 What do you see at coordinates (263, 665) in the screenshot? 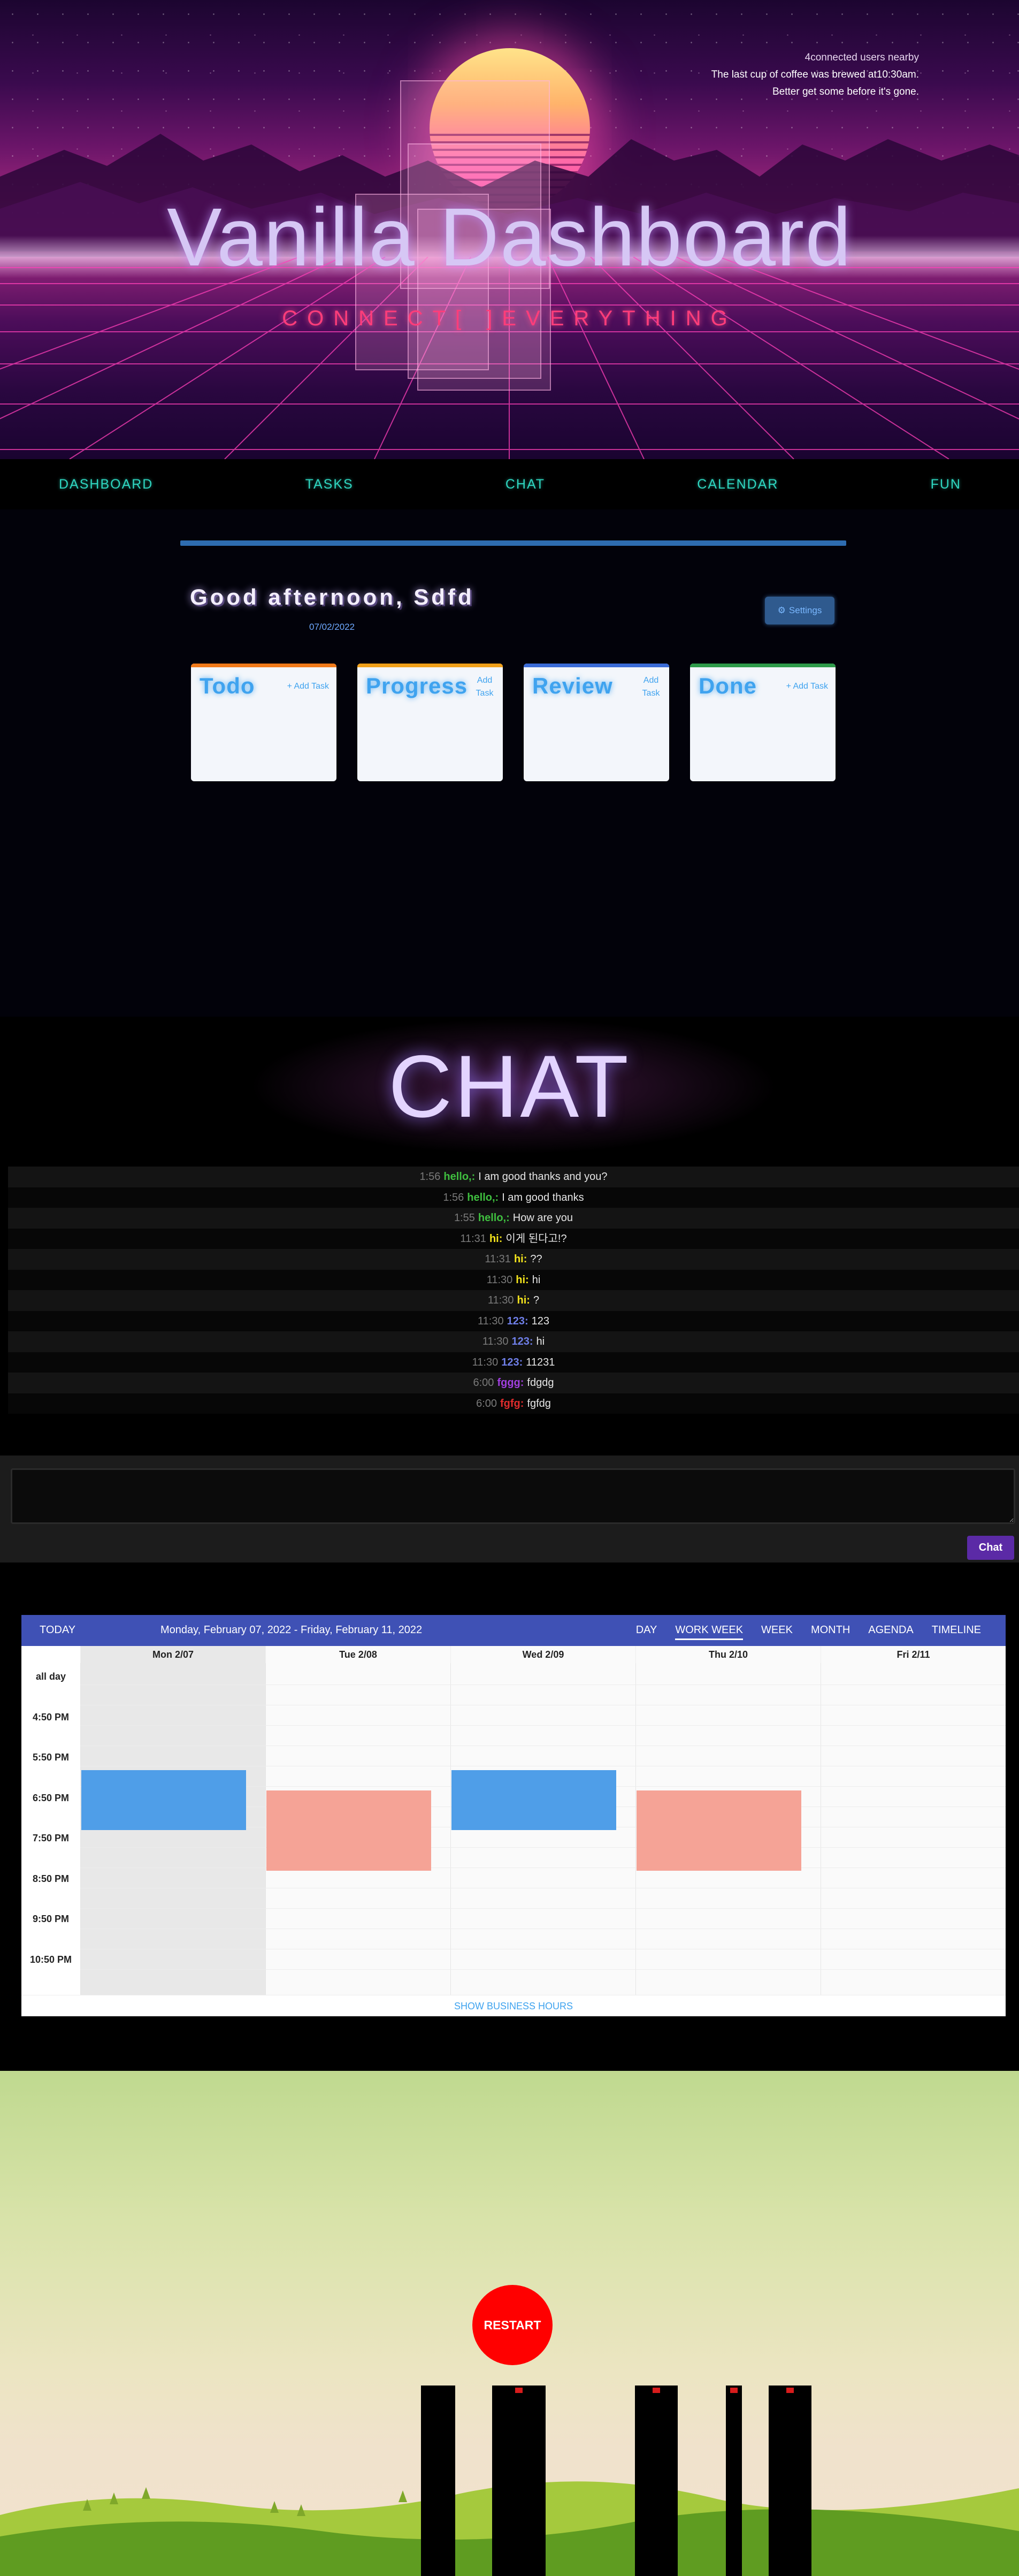
I see `board-topline` at bounding box center [263, 665].